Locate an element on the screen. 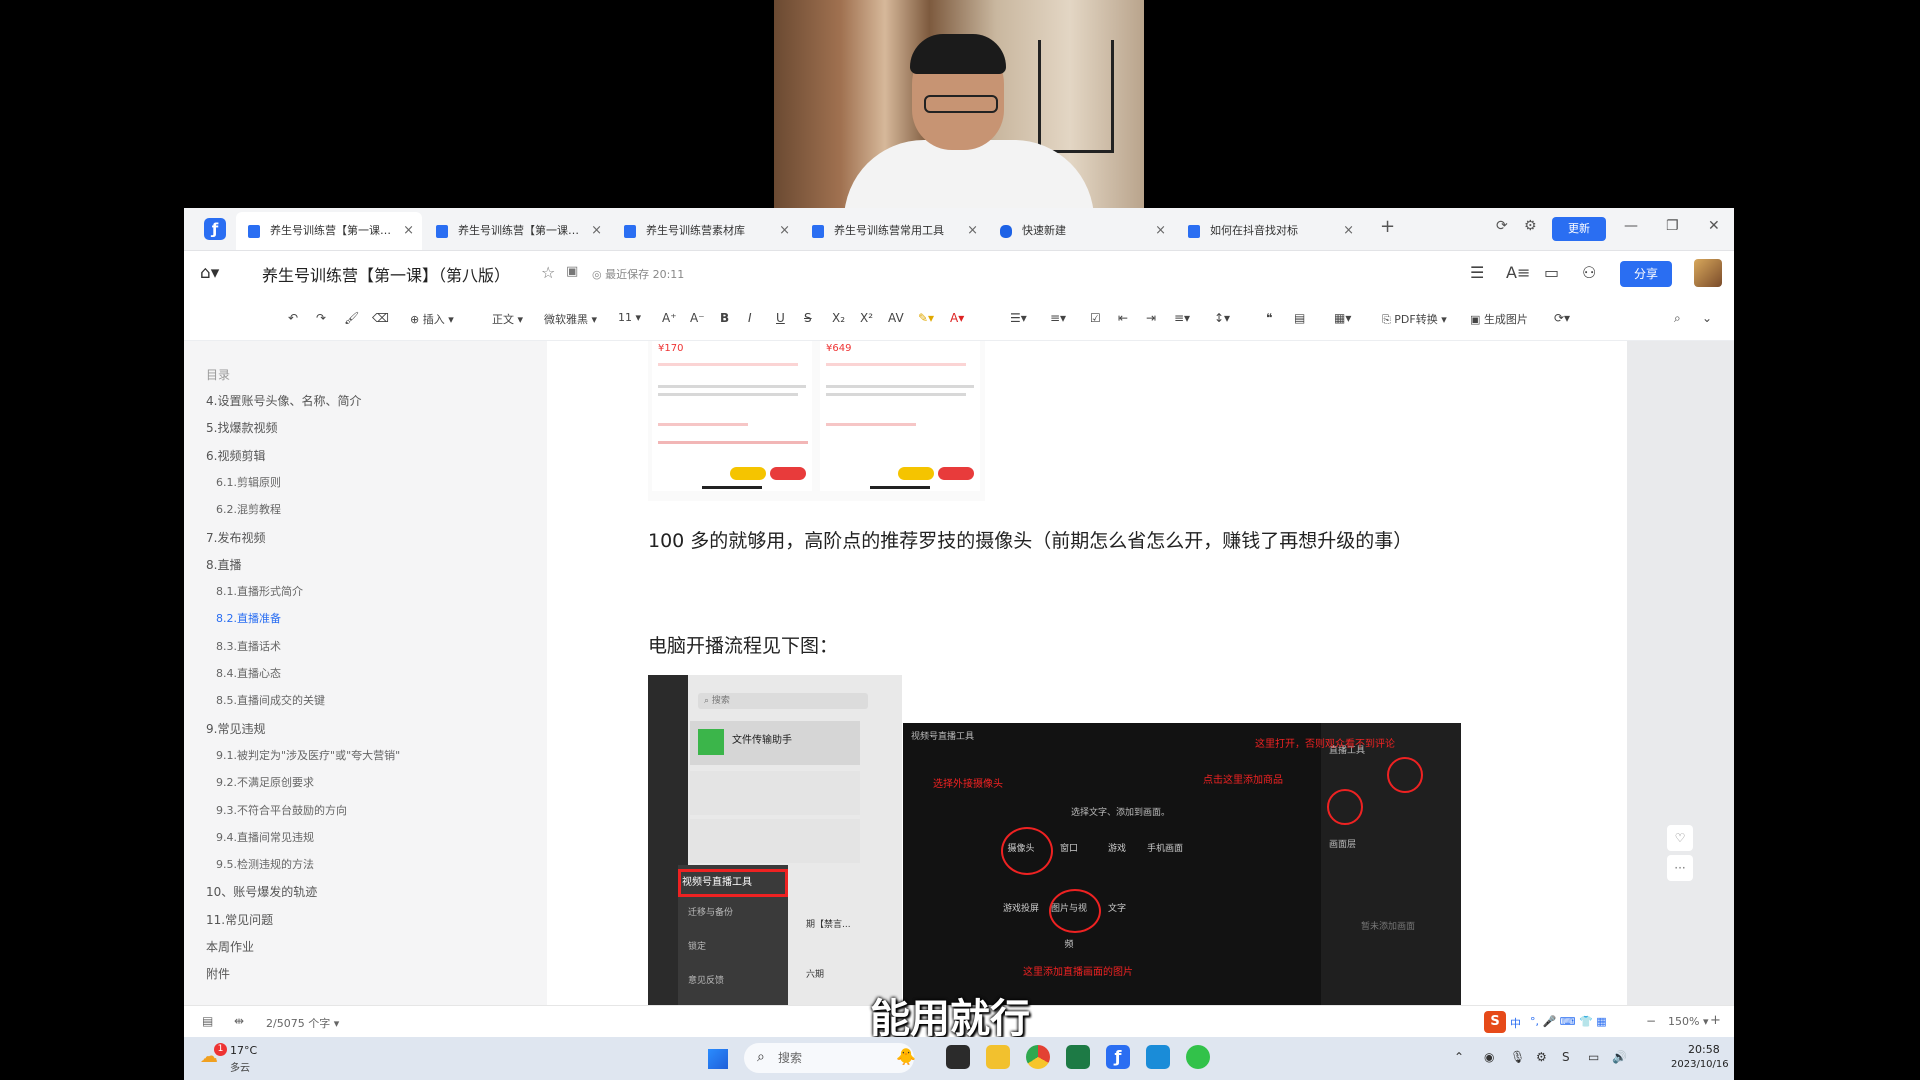  quote-icon: ❝ is located at coordinates (1269, 318).